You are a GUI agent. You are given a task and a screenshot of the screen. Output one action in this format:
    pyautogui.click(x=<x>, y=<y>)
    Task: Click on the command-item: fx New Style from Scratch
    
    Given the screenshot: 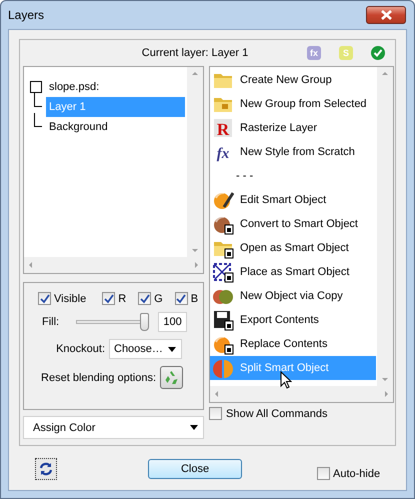 What is the action you would take?
    pyautogui.click(x=293, y=152)
    